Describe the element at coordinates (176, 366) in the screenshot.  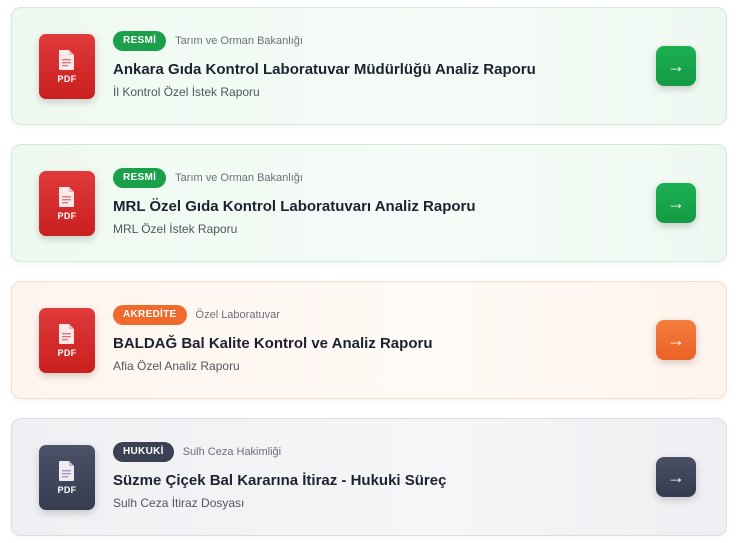
I see `report-subtitle: Afia Özel Analiz Raporu` at that location.